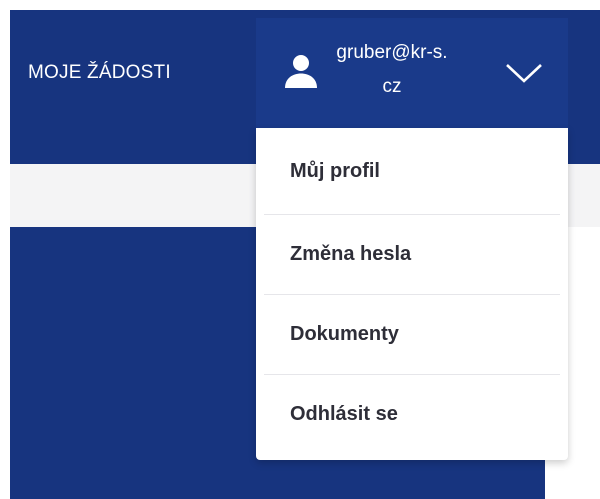 This screenshot has width=600, height=499. Describe the element at coordinates (412, 171) in the screenshot. I see `menu-item-my-profile: Můj profil` at that location.